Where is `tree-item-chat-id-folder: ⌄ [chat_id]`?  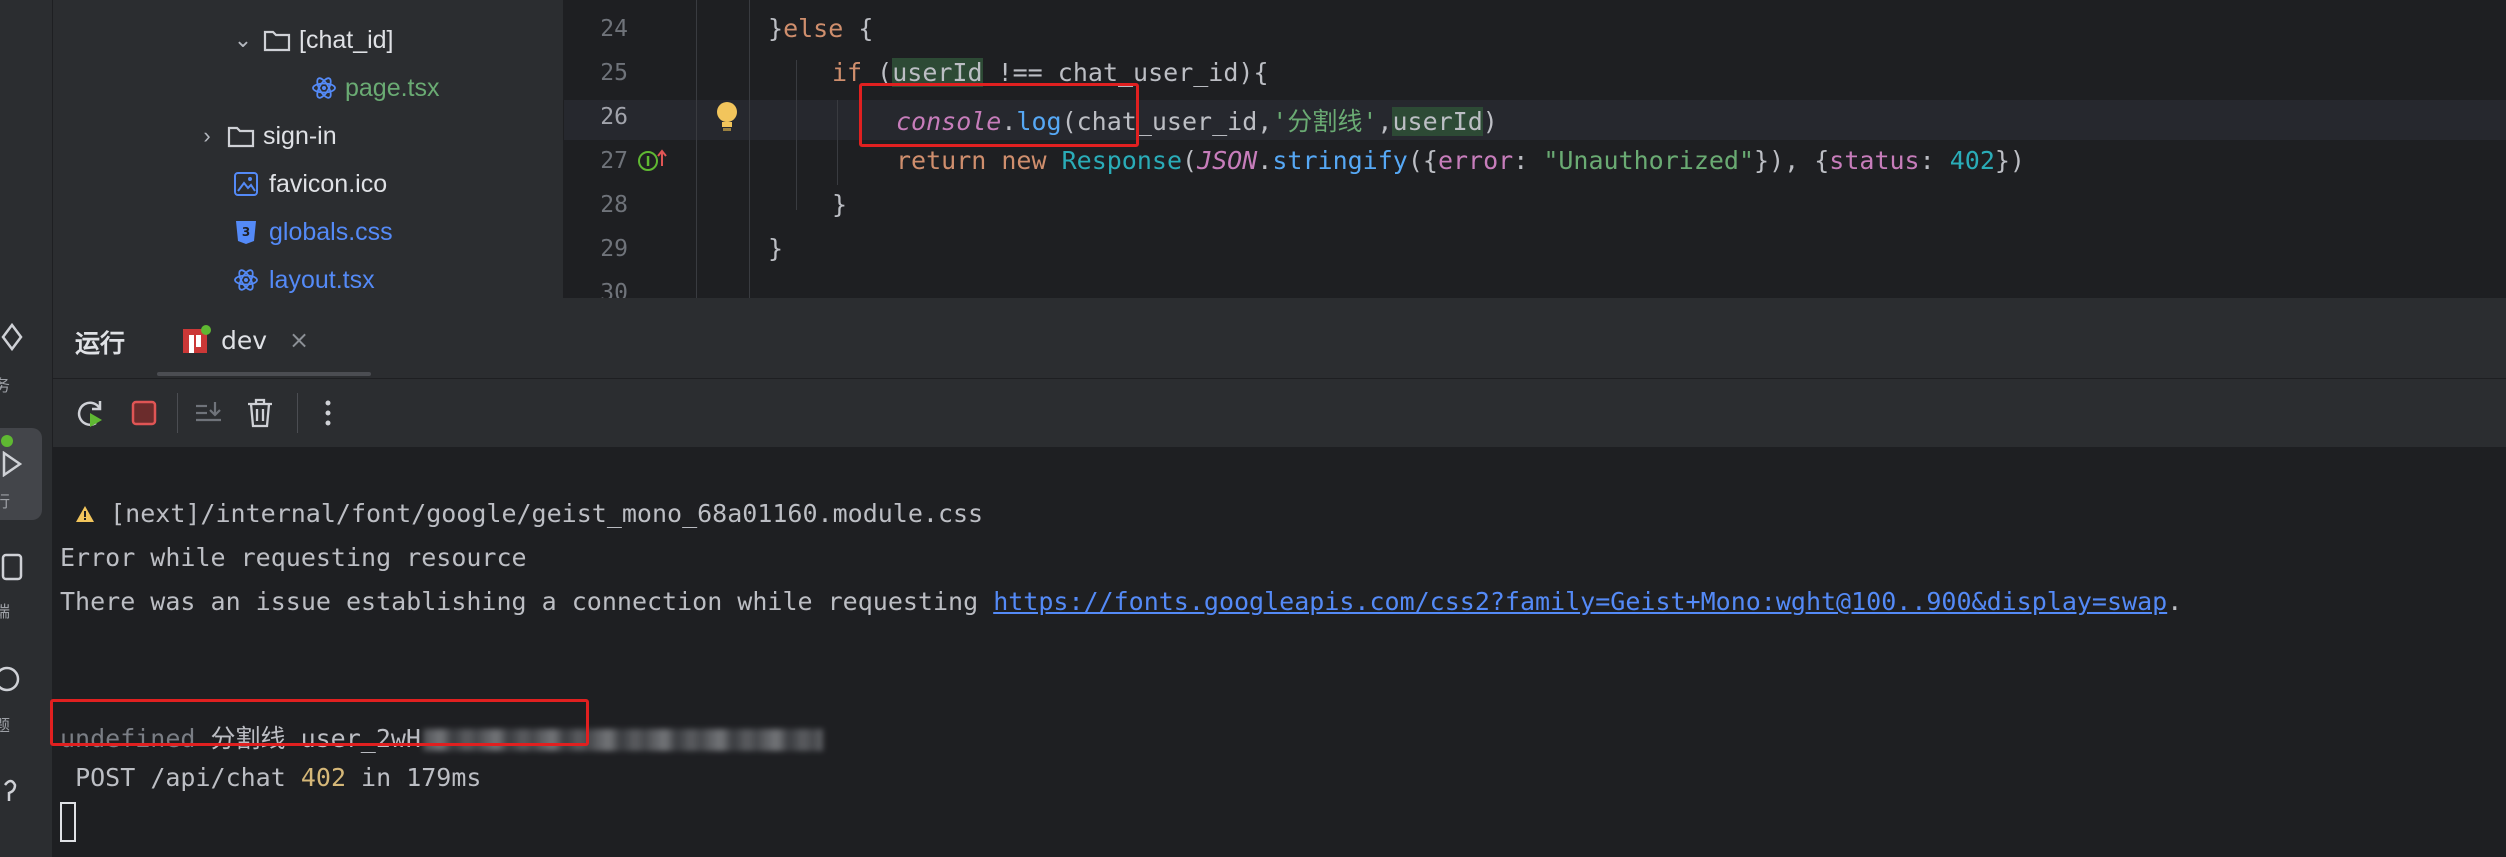 tree-item-chat-id-folder: ⌄ [chat_id] is located at coordinates (311, 40).